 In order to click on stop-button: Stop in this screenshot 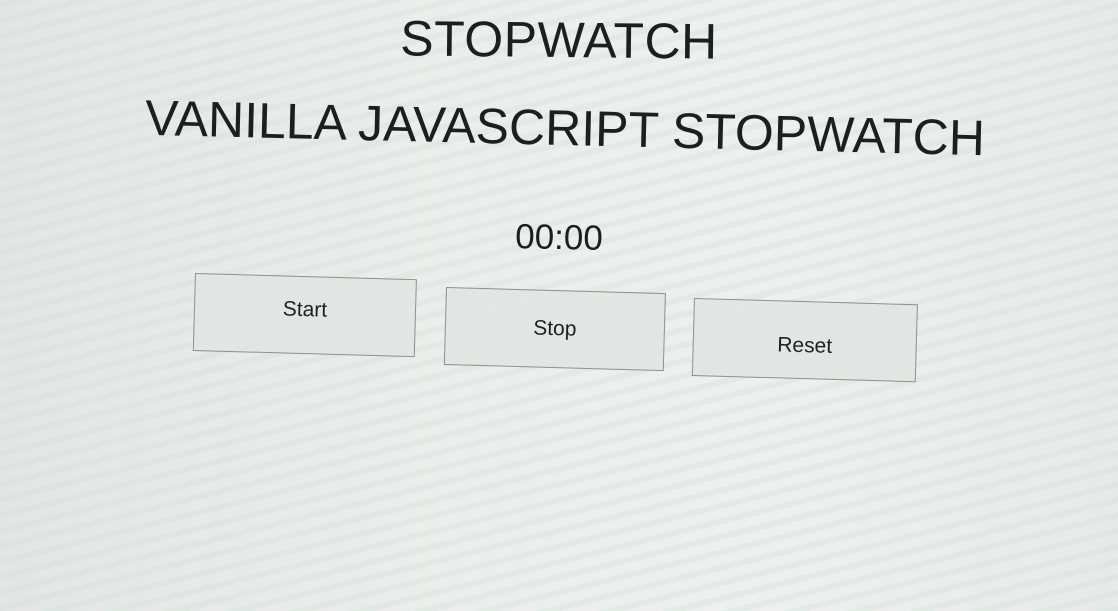, I will do `click(554, 329)`.